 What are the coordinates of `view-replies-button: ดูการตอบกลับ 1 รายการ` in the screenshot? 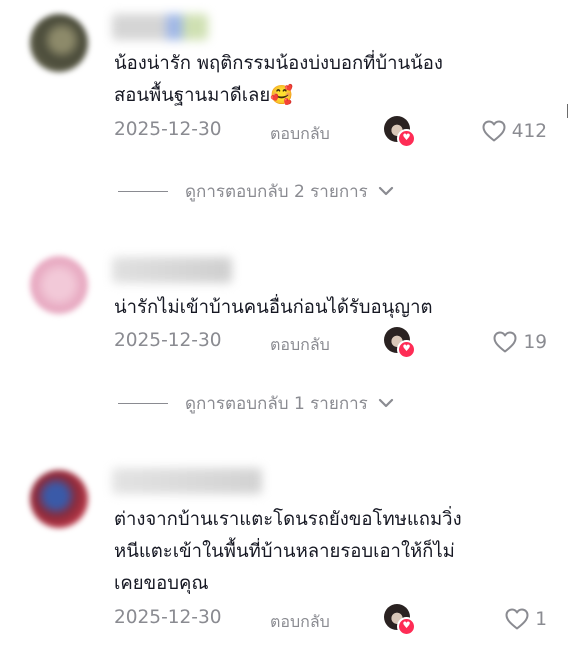 It's located at (256, 403).